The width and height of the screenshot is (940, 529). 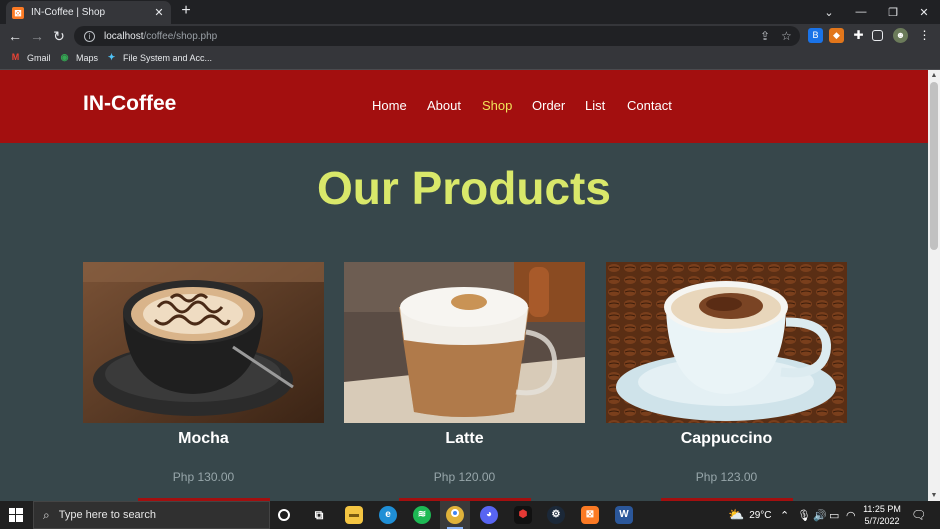 I want to click on product-card-cappuccino: Cappuccino Php 123.00, so click(x=726, y=381).